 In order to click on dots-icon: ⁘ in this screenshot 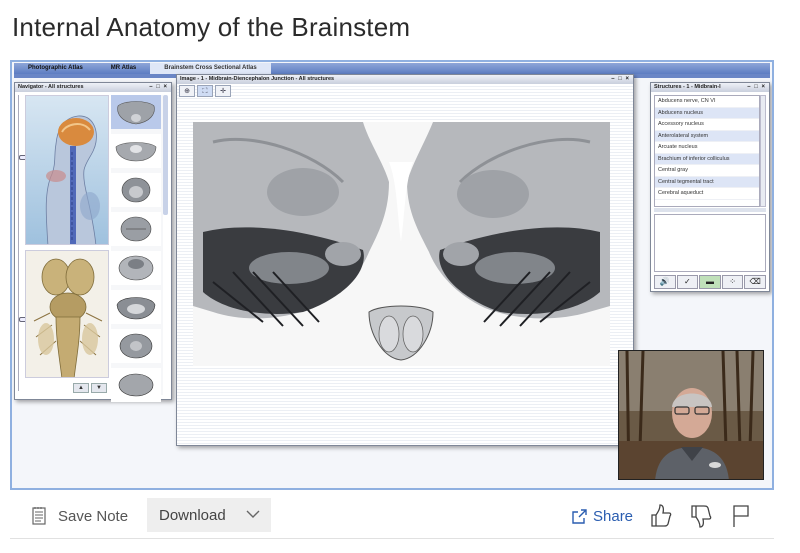, I will do `click(732, 282)`.